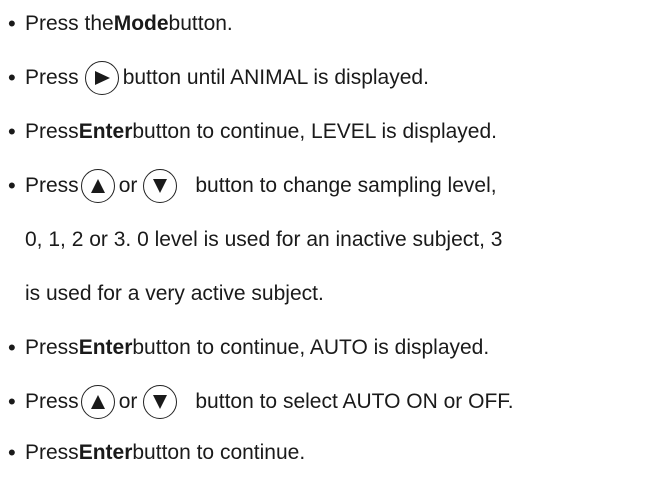 The image size is (662, 483). What do you see at coordinates (174, 293) in the screenshot?
I see `continuation-text: is used for a very active subject.` at bounding box center [174, 293].